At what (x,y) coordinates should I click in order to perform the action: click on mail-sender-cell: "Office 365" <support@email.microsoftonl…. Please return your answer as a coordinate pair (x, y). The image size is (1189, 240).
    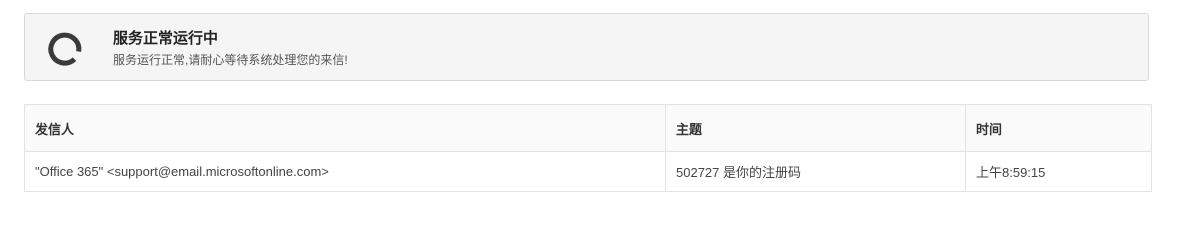
    Looking at the image, I should click on (345, 171).